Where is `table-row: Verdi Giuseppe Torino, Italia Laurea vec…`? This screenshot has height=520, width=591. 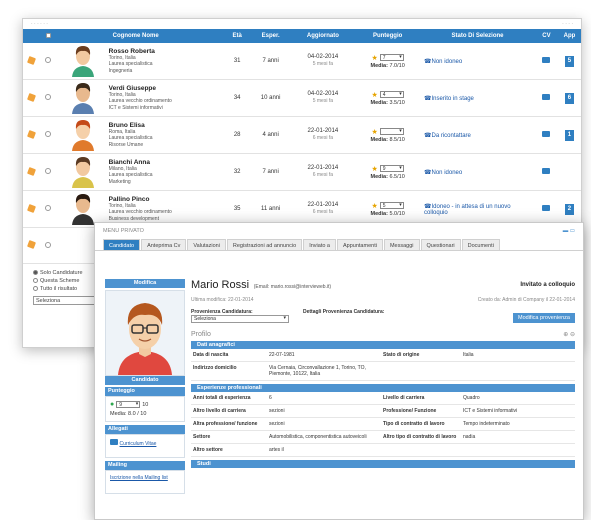
table-row: Verdi Giuseppe Torino, Italia Laurea vec… is located at coordinates (302, 98).